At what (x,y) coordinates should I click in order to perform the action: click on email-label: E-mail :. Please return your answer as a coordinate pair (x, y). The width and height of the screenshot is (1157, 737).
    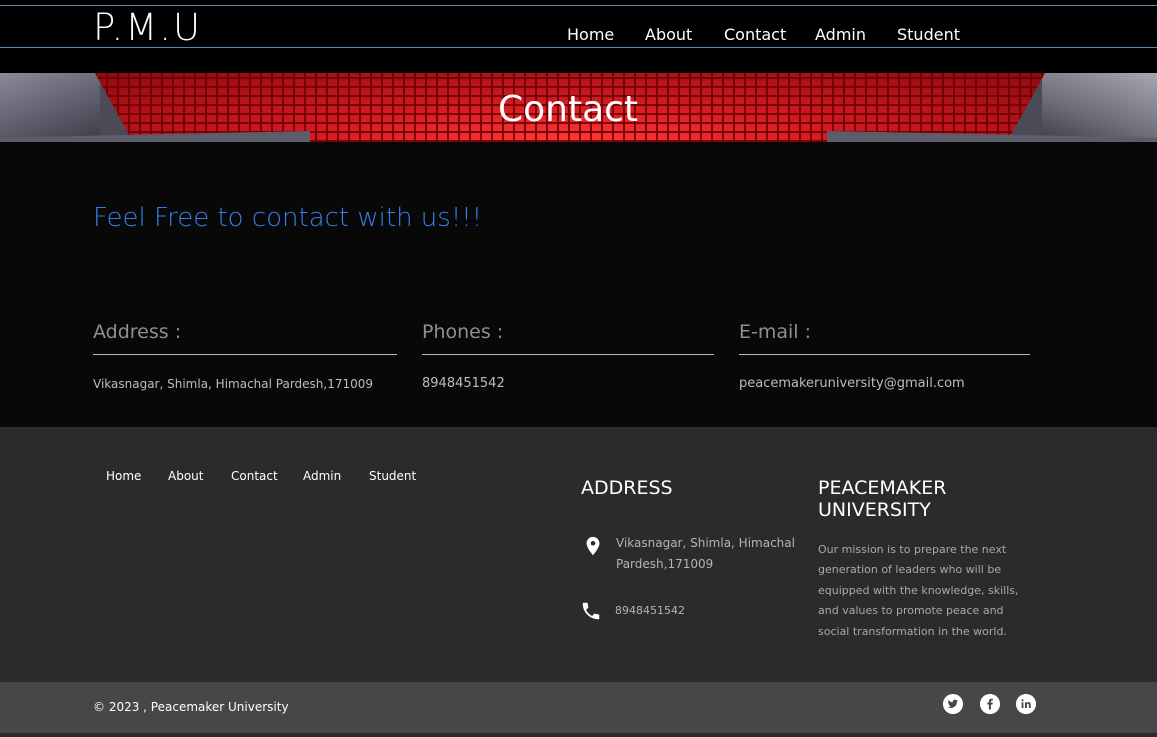
    Looking at the image, I should click on (884, 338).